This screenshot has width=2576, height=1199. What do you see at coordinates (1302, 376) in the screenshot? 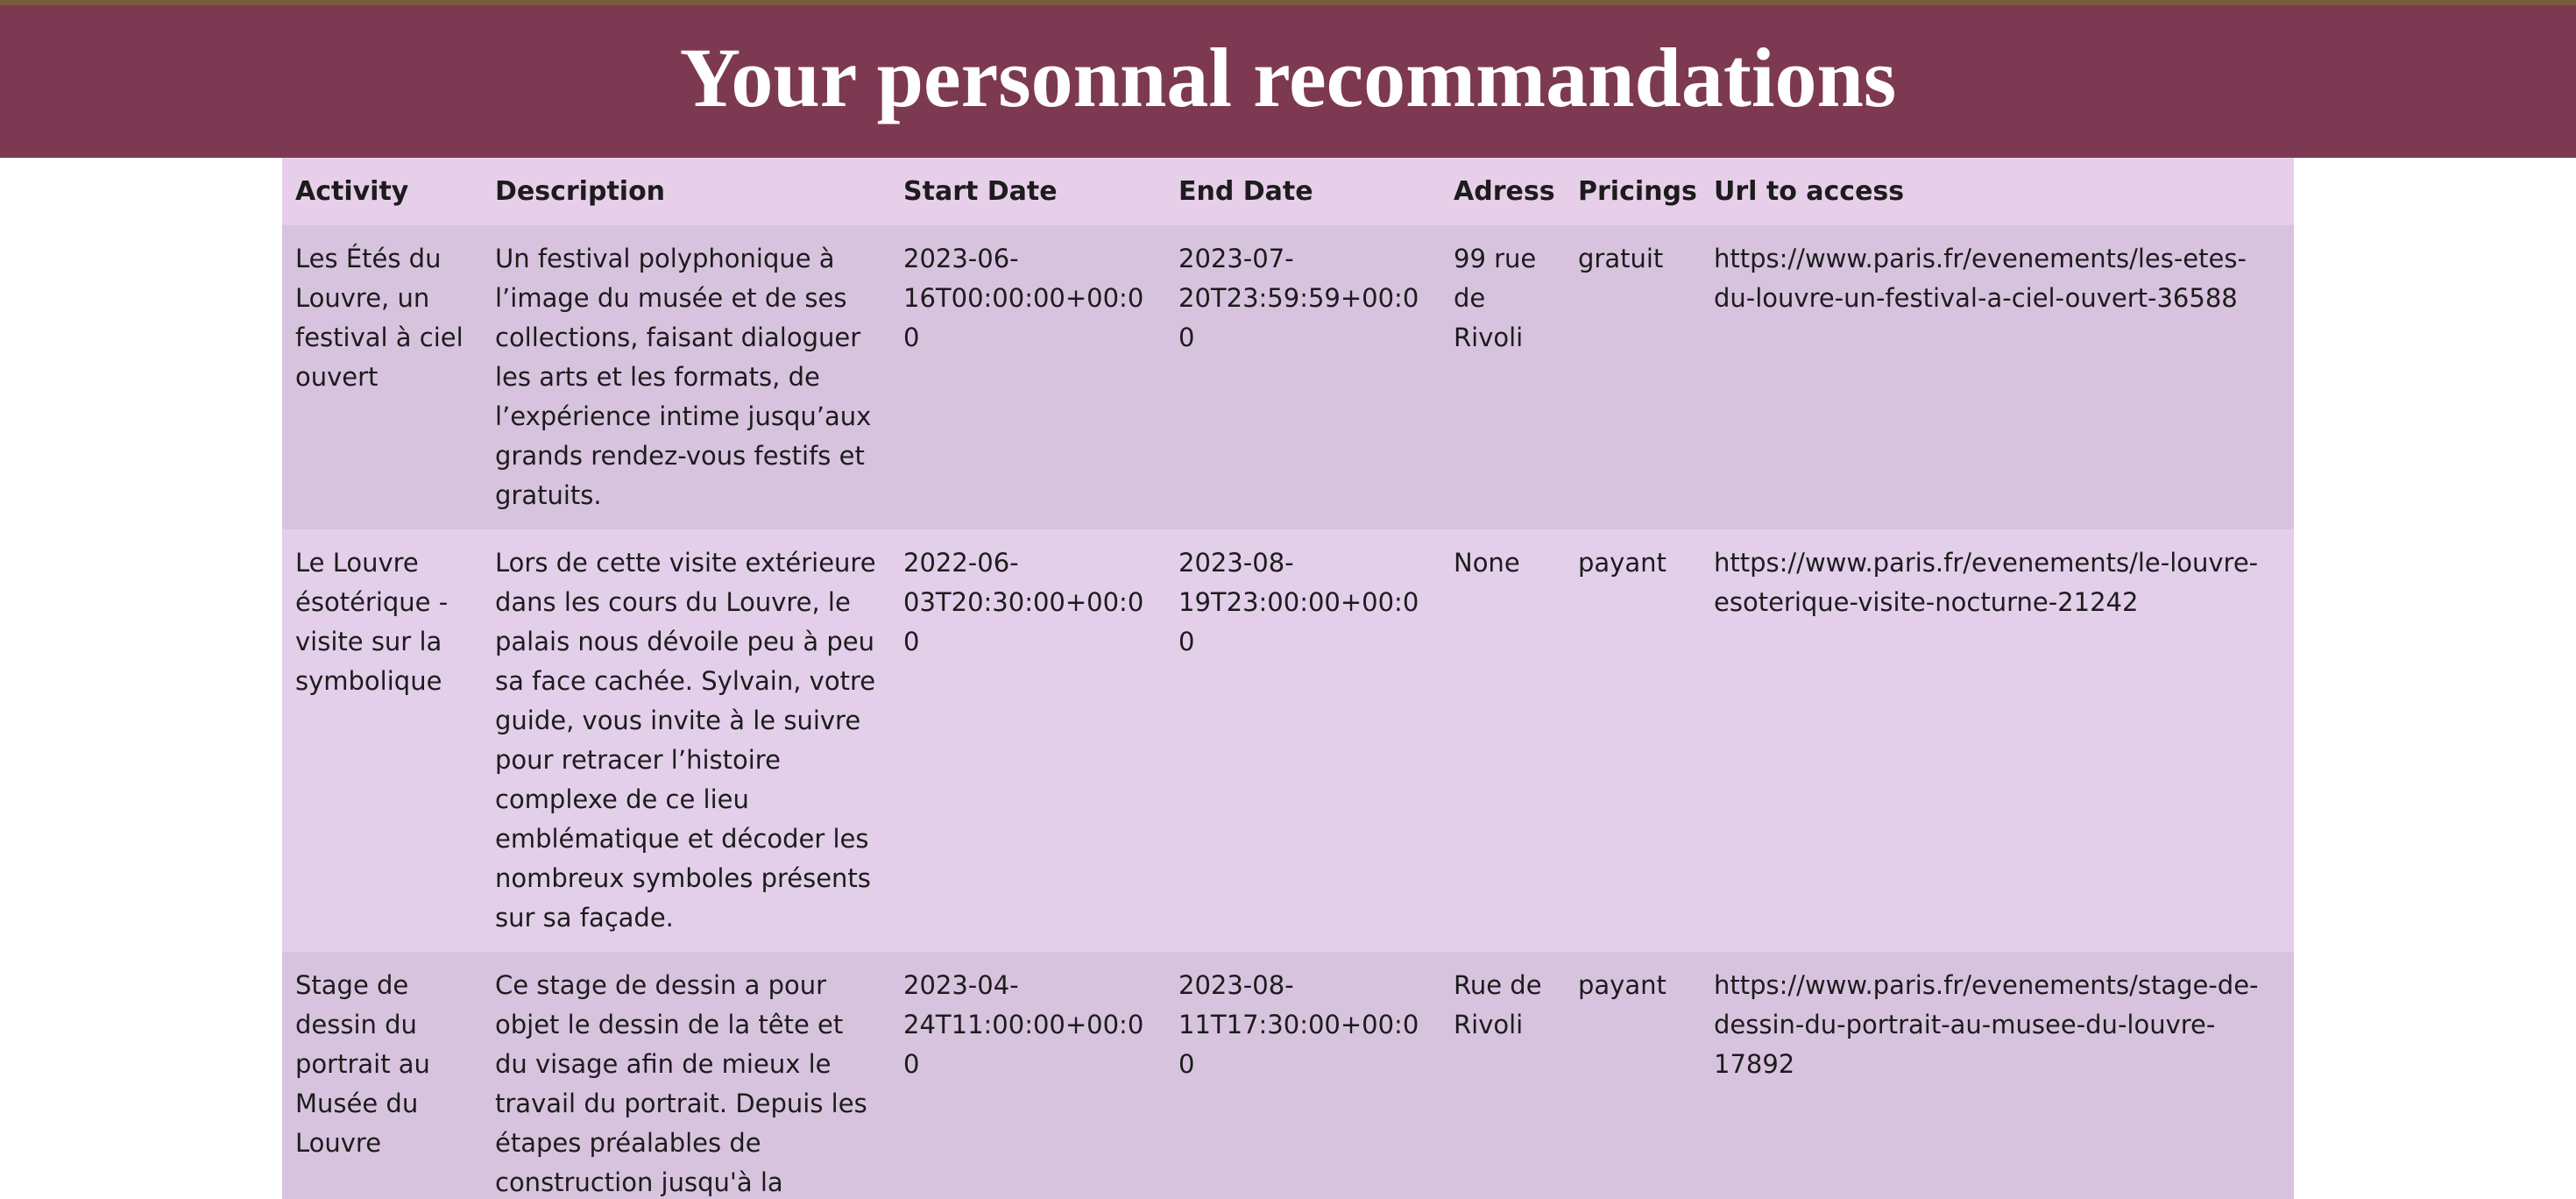
I see `end-date-cell: 2023-07-20T23:59:59+00:00` at bounding box center [1302, 376].